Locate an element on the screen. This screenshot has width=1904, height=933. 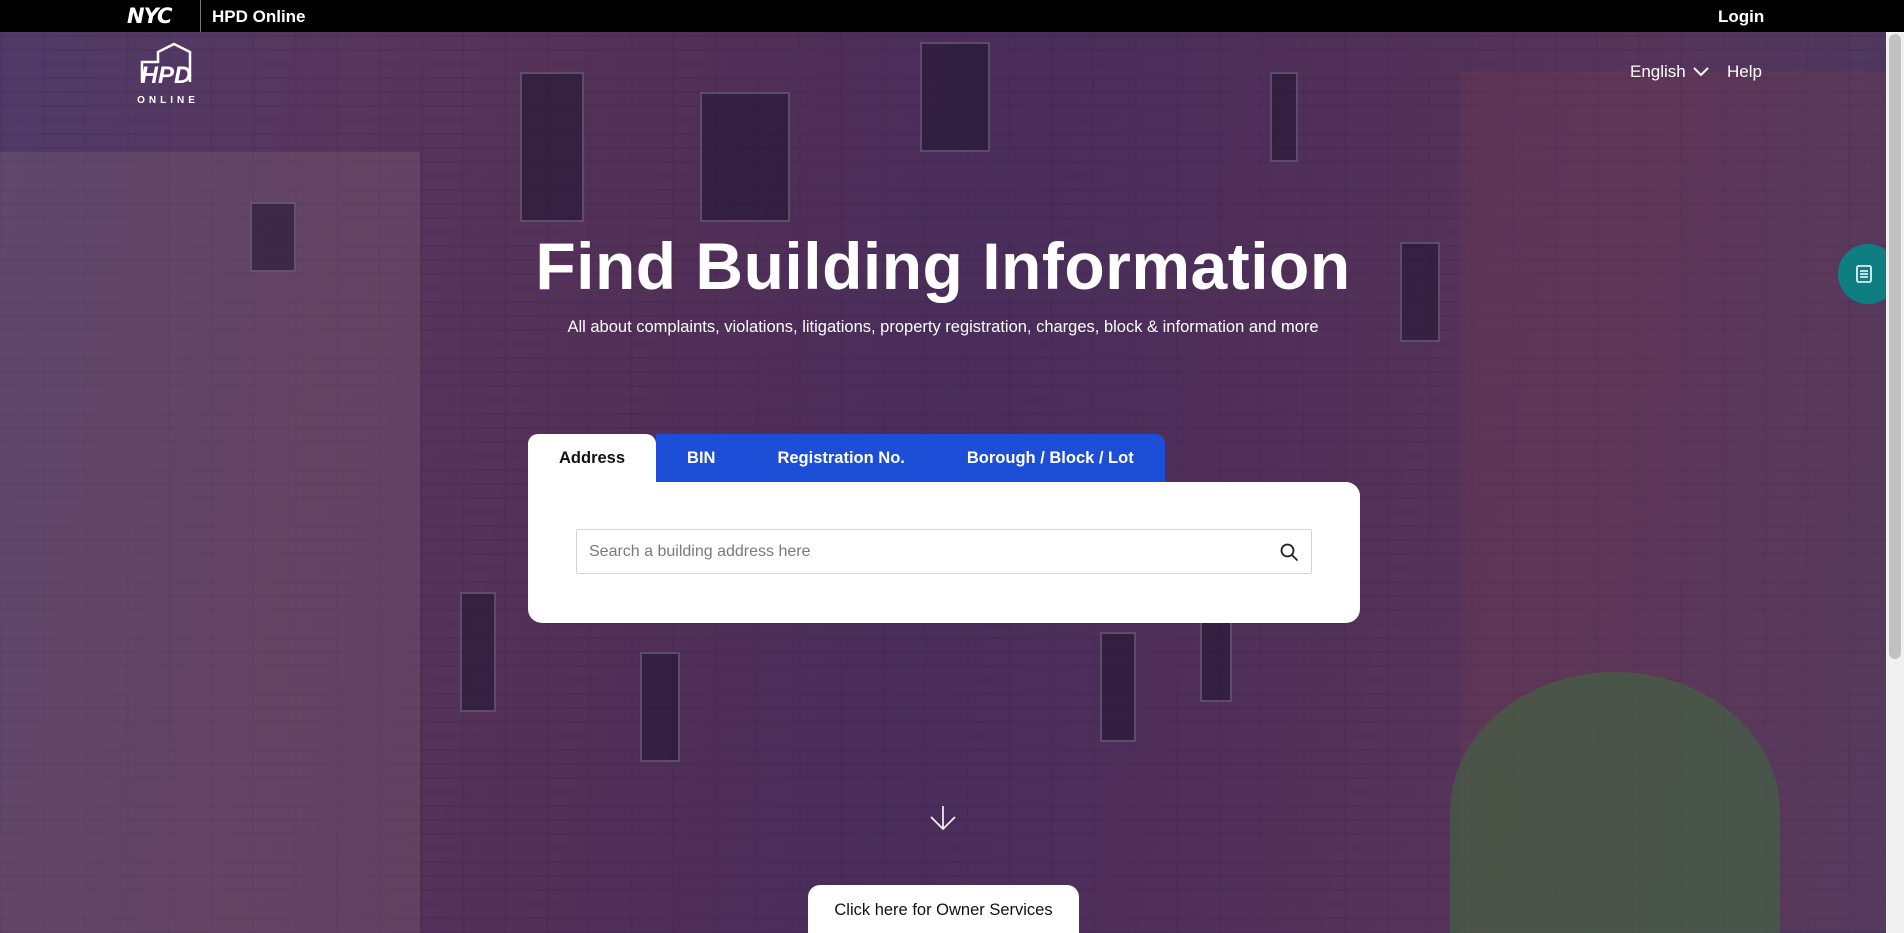
tab-registration-no: Registration No. is located at coordinates (841, 458).